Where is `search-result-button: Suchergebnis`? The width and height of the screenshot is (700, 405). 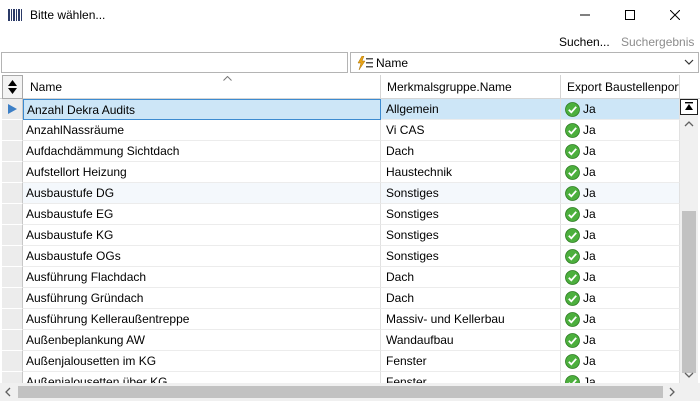
search-result-button: Suchergebnis is located at coordinates (657, 42).